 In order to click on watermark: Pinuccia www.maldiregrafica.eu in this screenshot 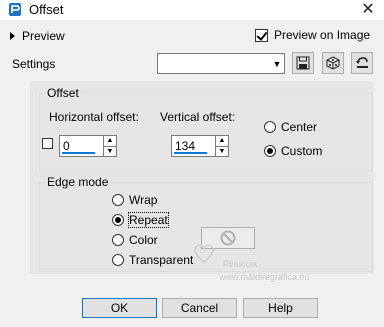, I will do `click(283, 263)`.